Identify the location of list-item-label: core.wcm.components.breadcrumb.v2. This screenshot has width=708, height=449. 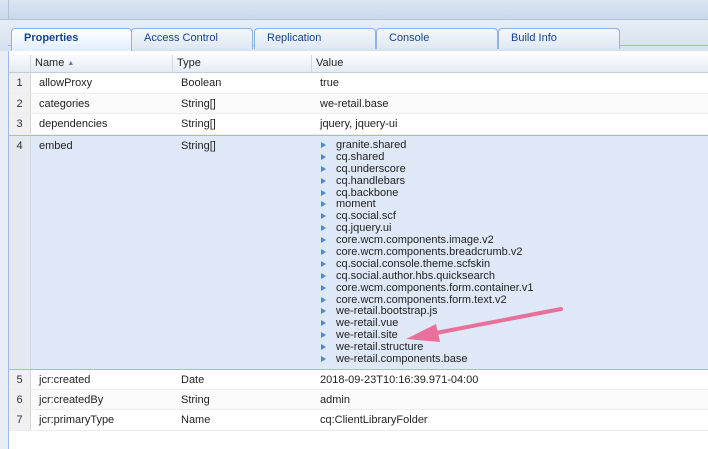
(429, 252).